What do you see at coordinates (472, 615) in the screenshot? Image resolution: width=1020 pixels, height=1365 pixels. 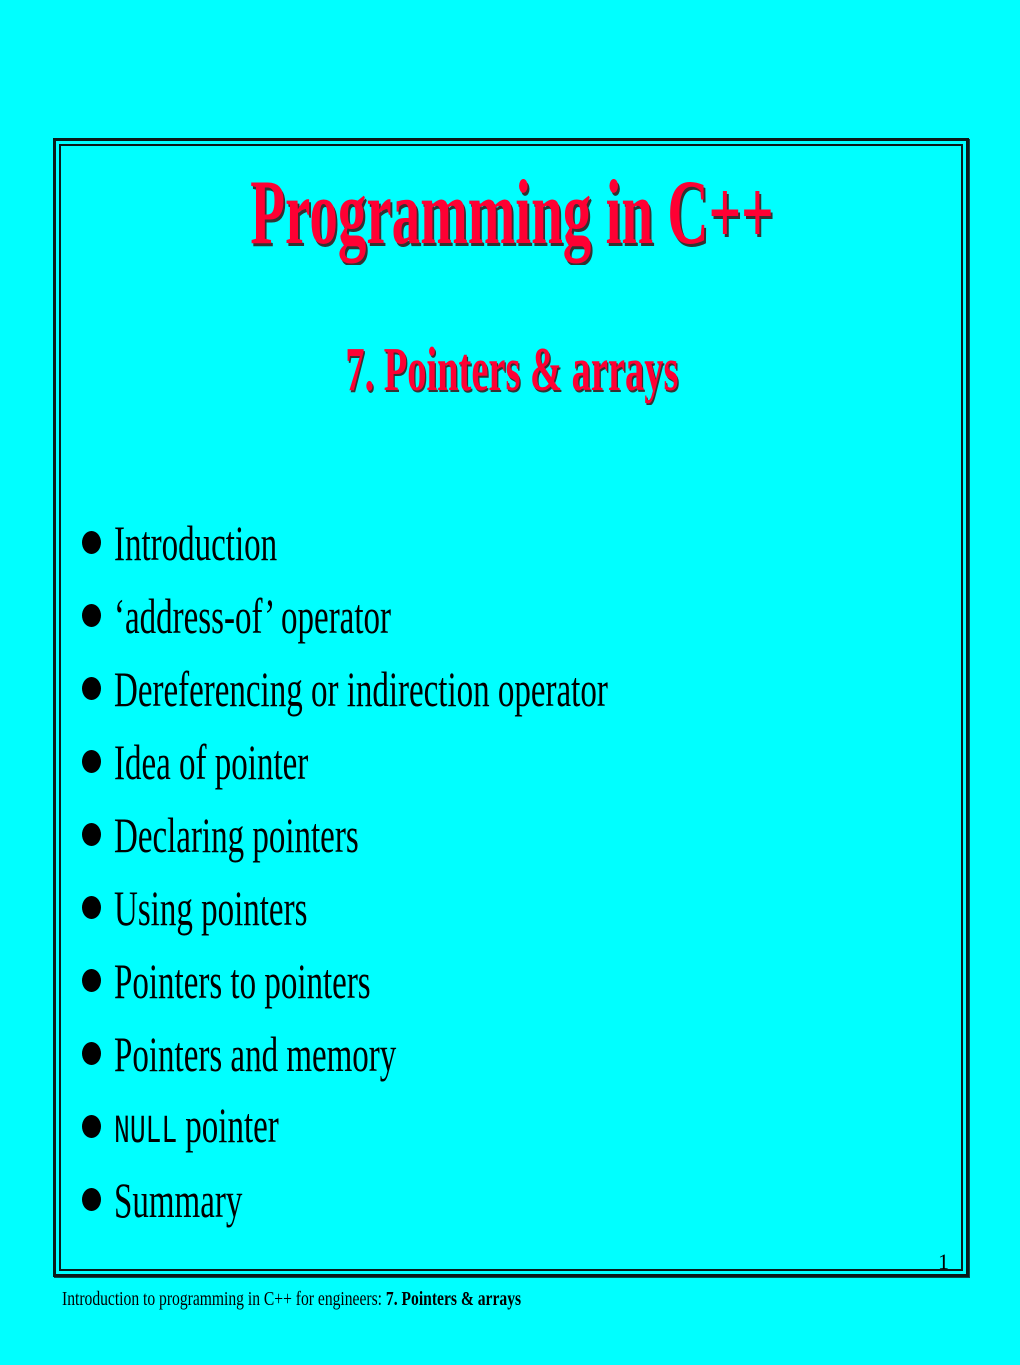 I see `topic-item: ‘address-of’ operator` at bounding box center [472, 615].